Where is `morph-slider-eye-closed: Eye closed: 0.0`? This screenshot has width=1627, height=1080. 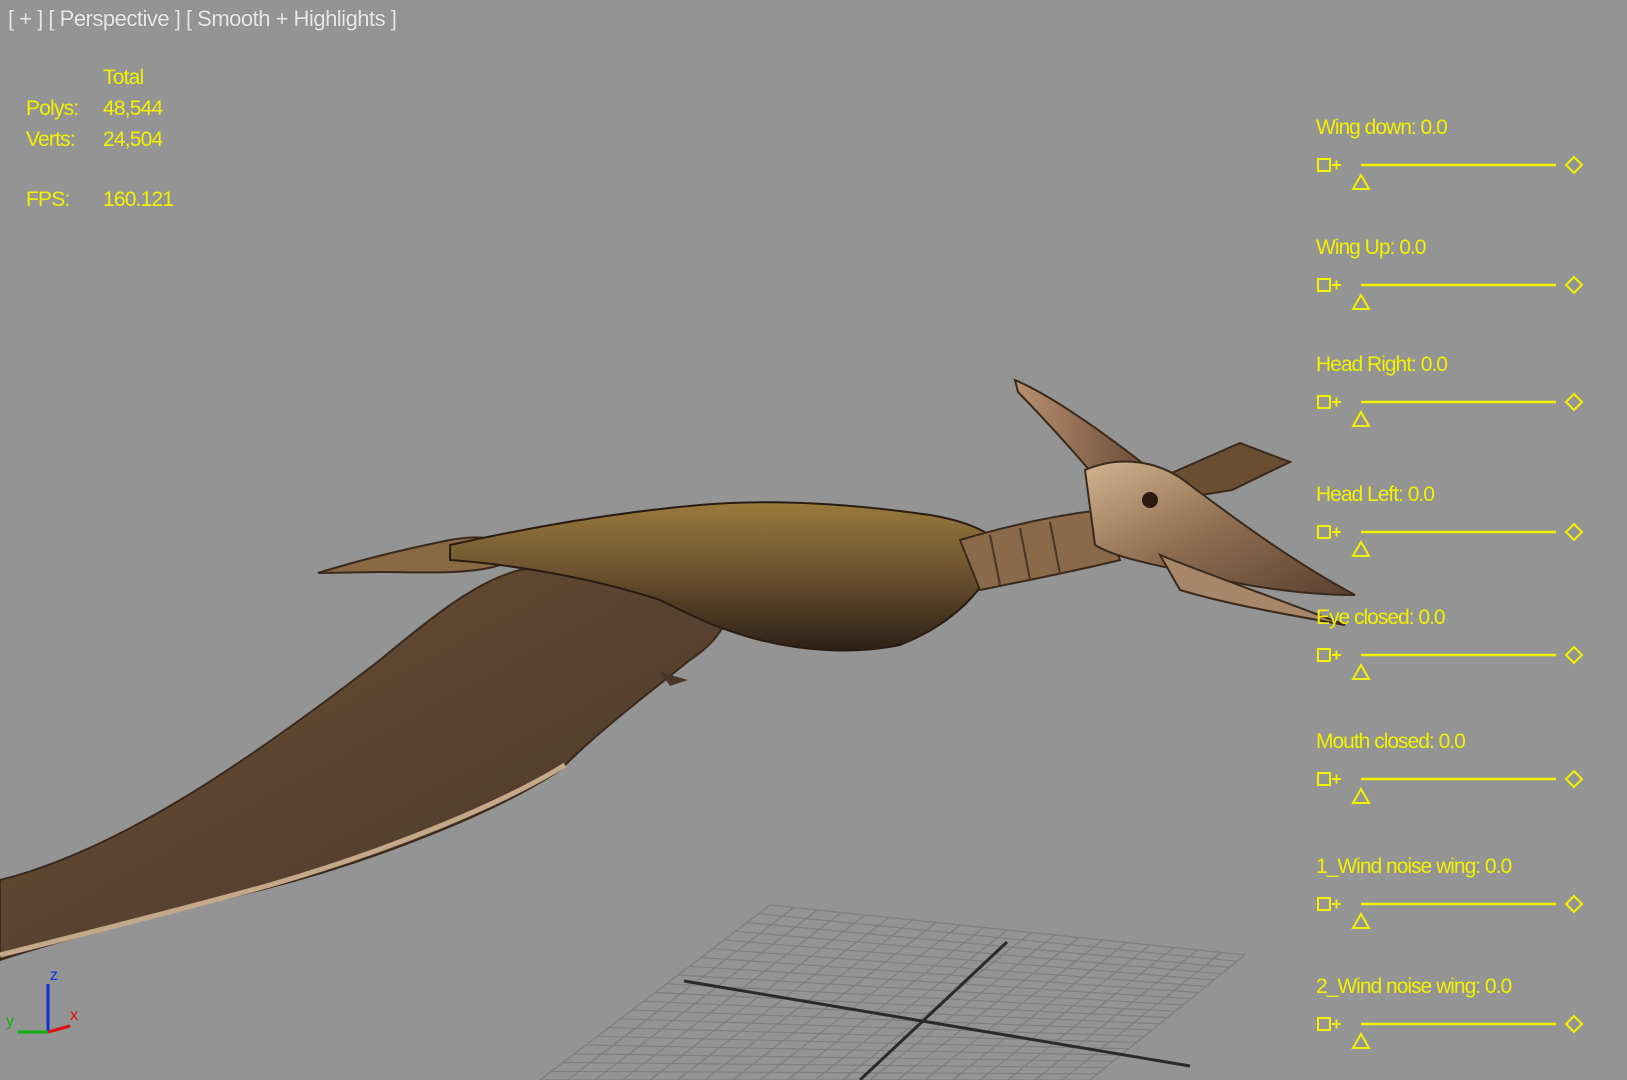
morph-slider-eye-closed: Eye closed: 0.0 is located at coordinates (1451, 651).